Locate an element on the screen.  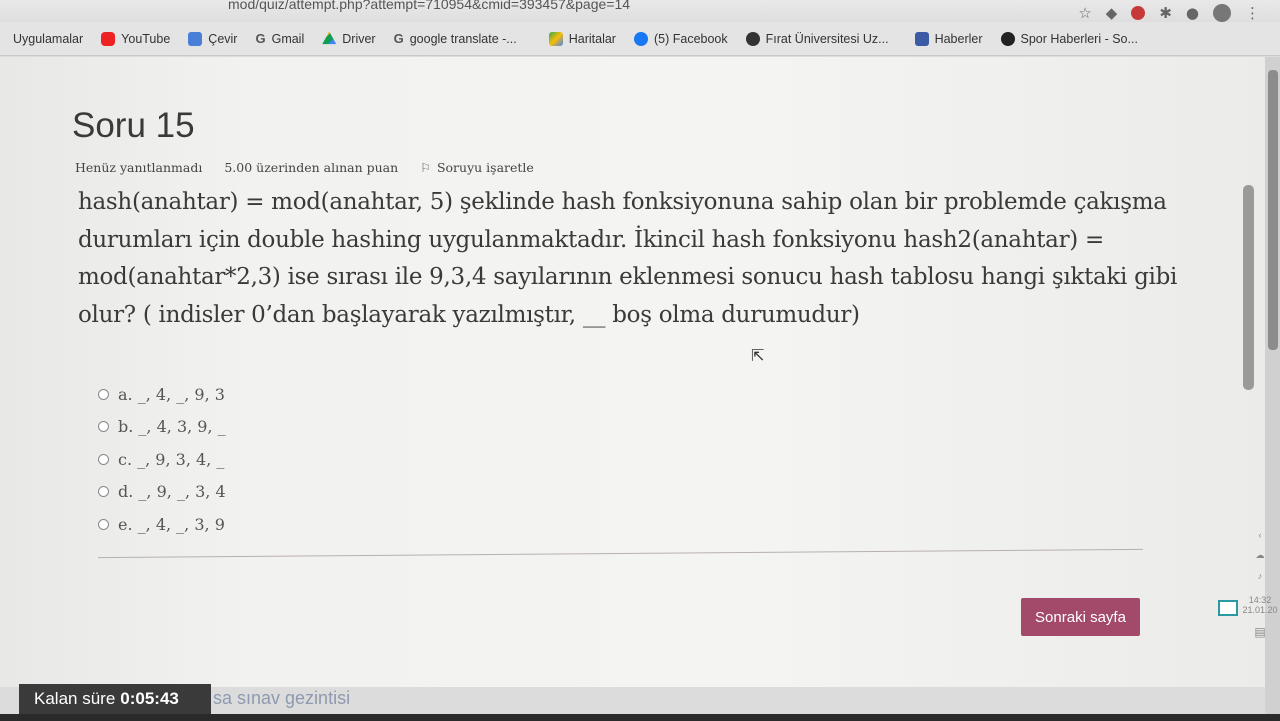
facebook-icon is located at coordinates (640, 38).